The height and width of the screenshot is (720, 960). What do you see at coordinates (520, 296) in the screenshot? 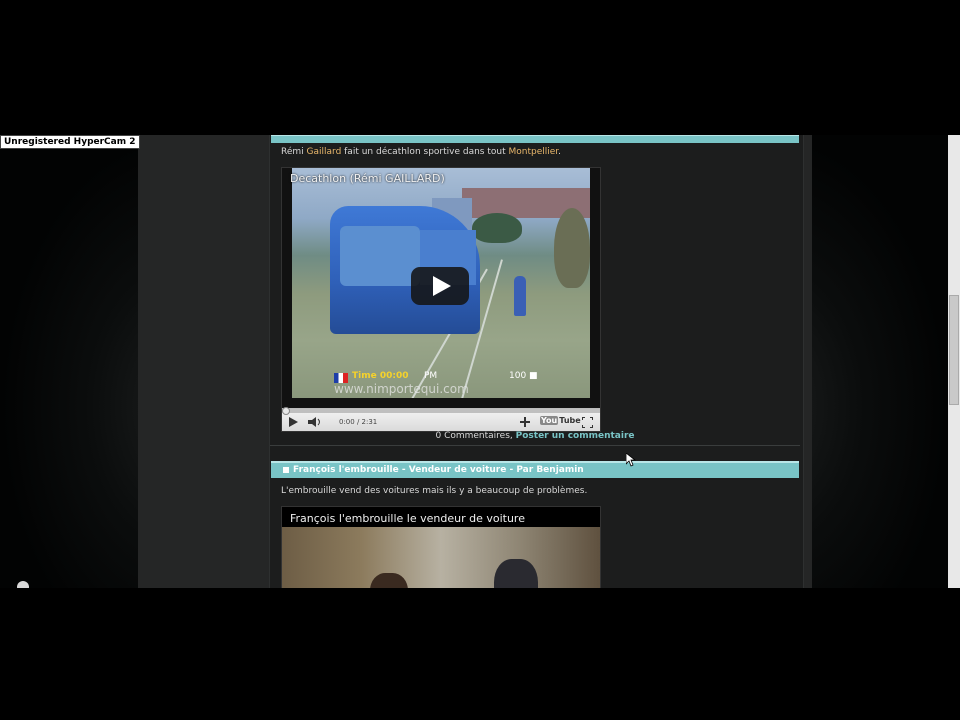
I see `runner` at bounding box center [520, 296].